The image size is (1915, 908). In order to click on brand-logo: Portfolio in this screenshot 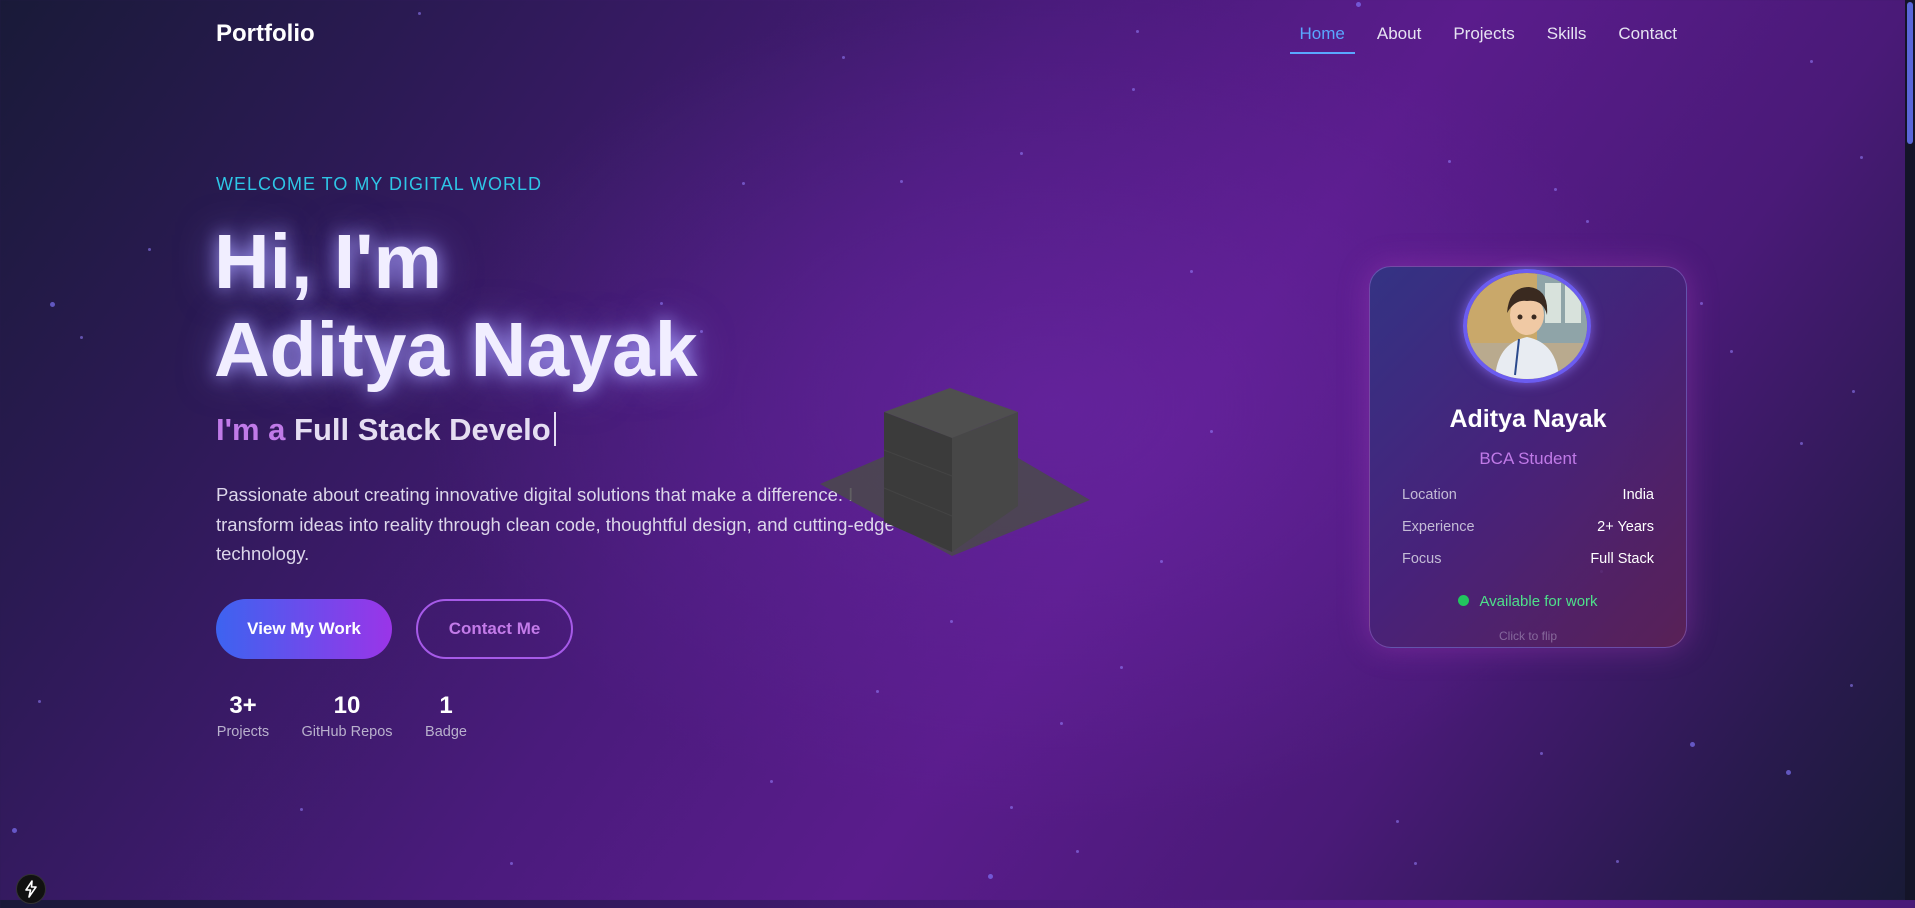, I will do `click(265, 34)`.